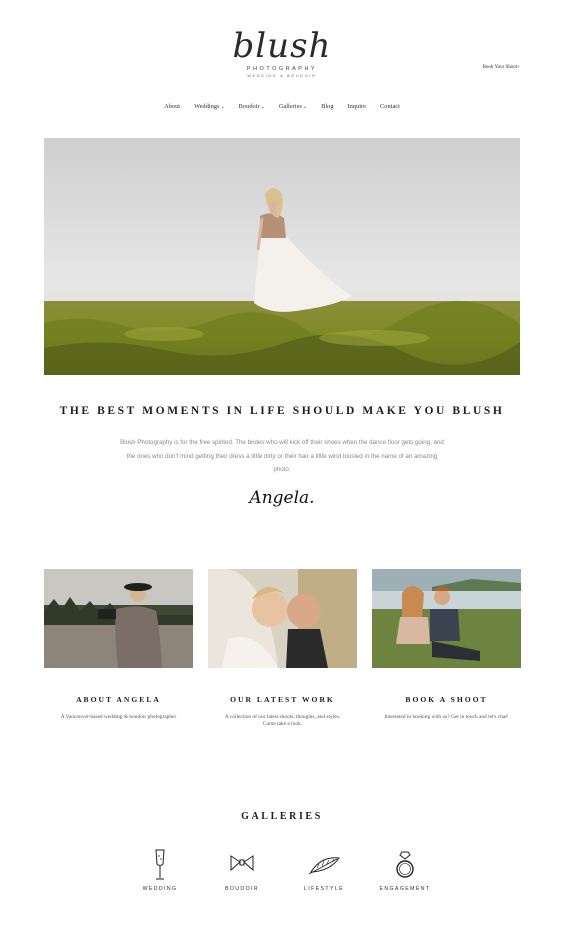 Image resolution: width=564 pixels, height=940 pixels. Describe the element at coordinates (501, 67) in the screenshot. I see `book-your-shoot-link: Book Your Shoot+` at that location.